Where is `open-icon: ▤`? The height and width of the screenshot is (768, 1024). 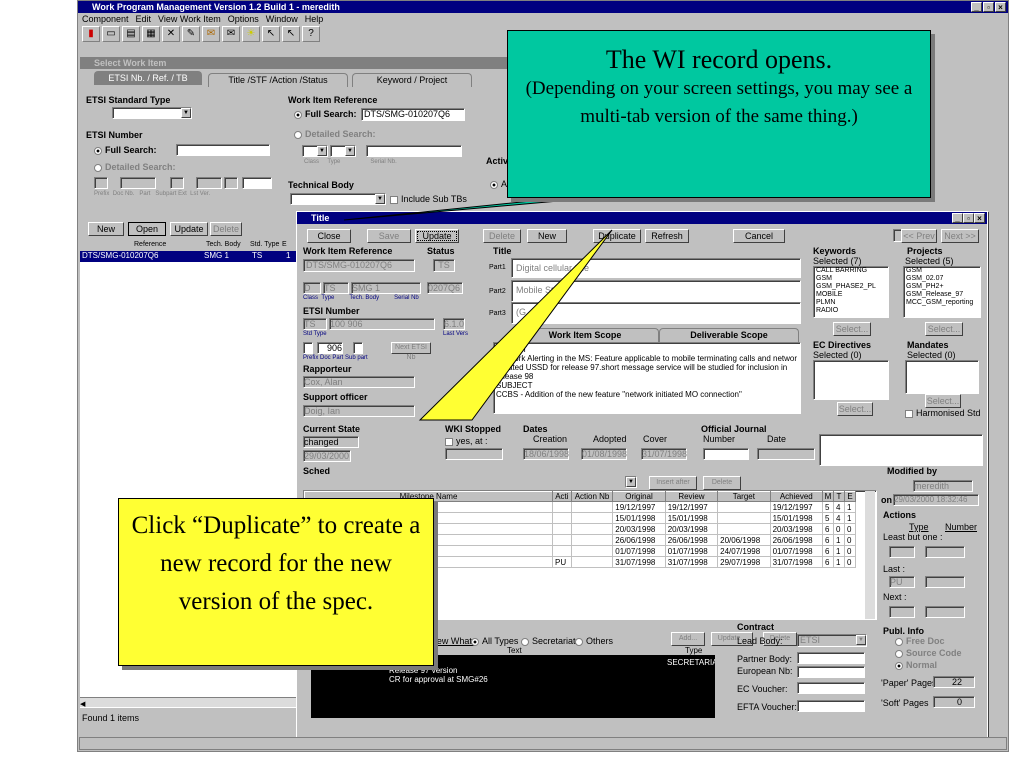 open-icon: ▤ is located at coordinates (131, 34).